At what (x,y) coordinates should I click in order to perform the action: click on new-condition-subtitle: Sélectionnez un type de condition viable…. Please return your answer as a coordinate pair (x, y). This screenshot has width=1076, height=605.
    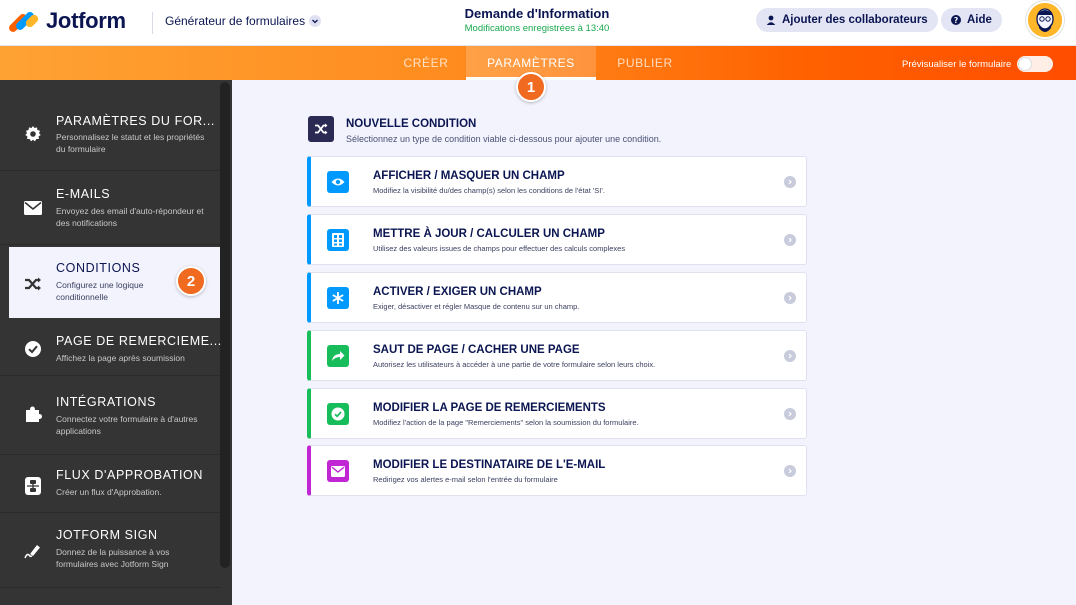
    Looking at the image, I should click on (504, 139).